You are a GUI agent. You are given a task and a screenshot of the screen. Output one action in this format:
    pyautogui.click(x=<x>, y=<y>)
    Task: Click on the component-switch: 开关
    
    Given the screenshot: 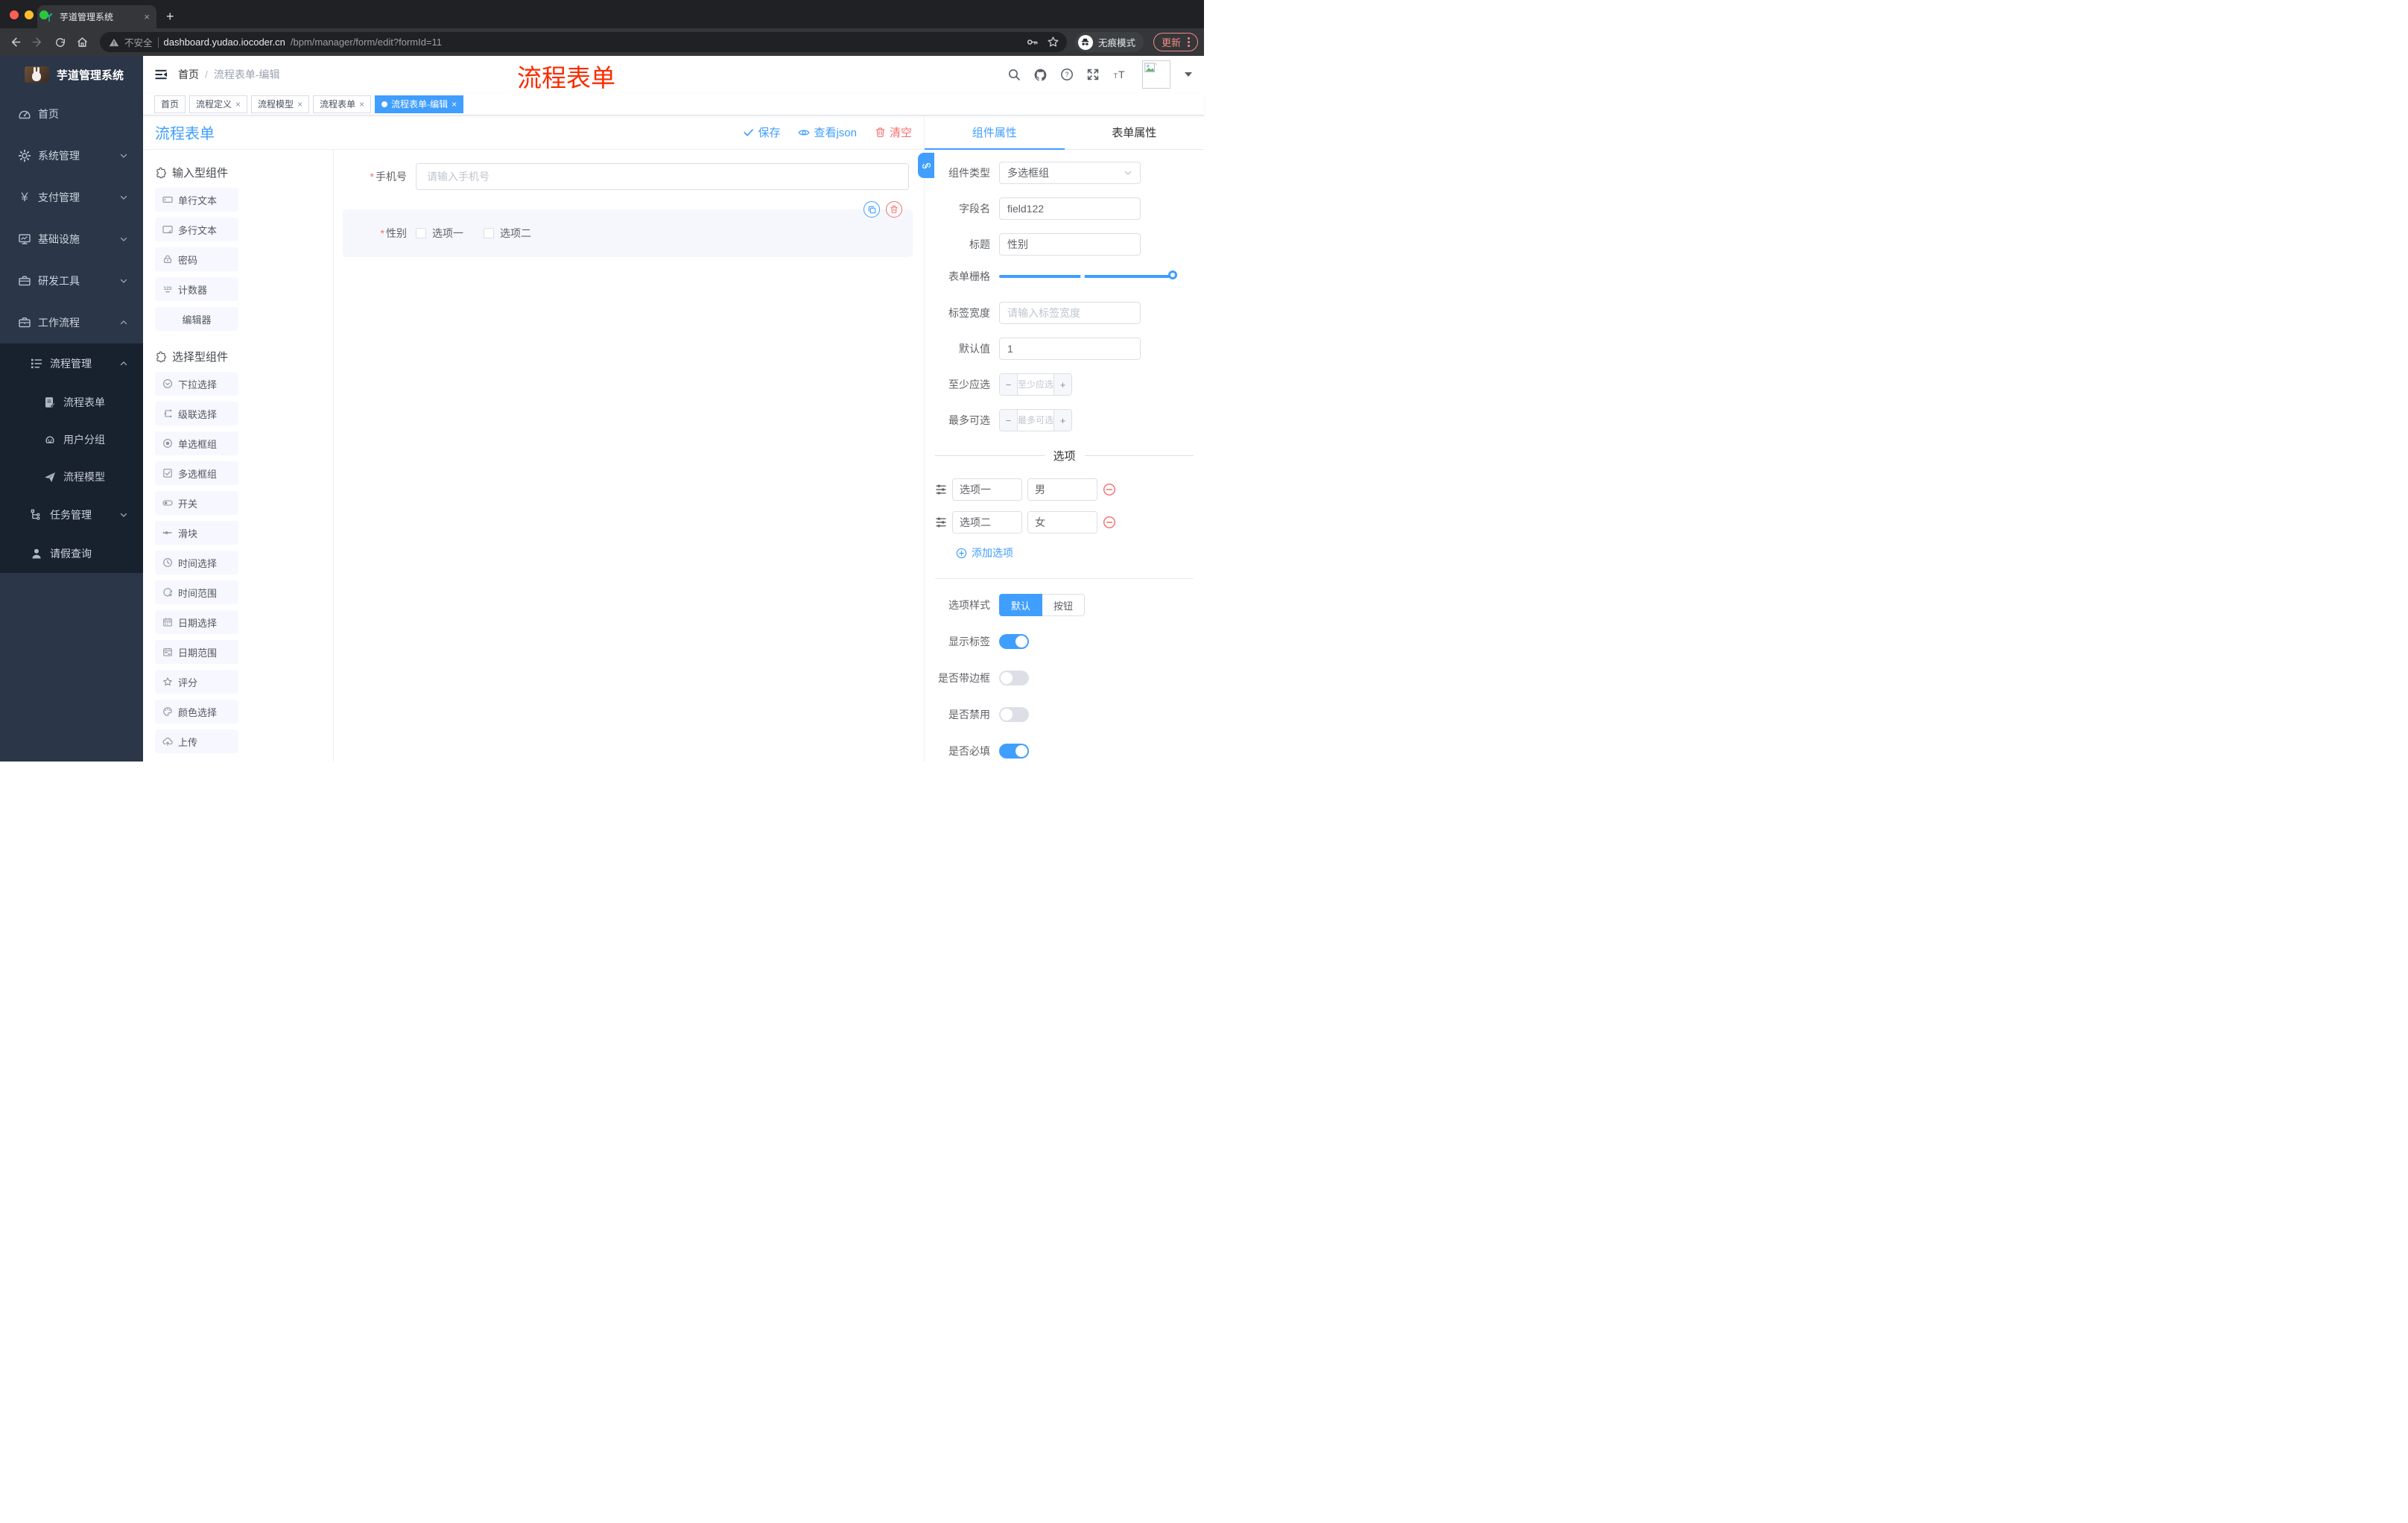 What is the action you would take?
    pyautogui.click(x=196, y=503)
    